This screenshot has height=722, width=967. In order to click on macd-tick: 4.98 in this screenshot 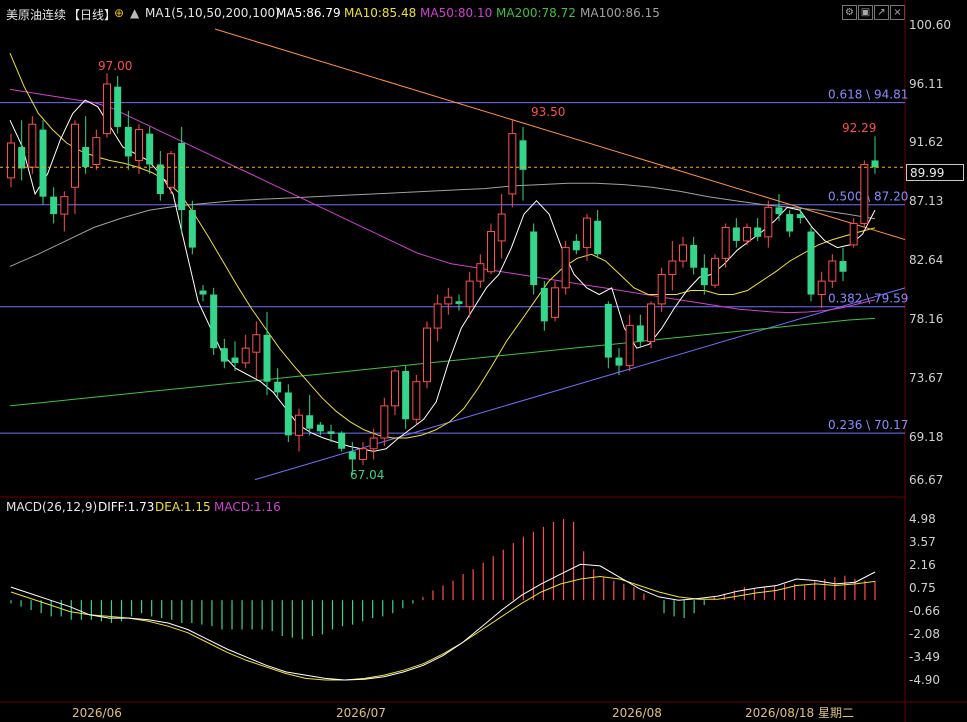, I will do `click(922, 519)`.